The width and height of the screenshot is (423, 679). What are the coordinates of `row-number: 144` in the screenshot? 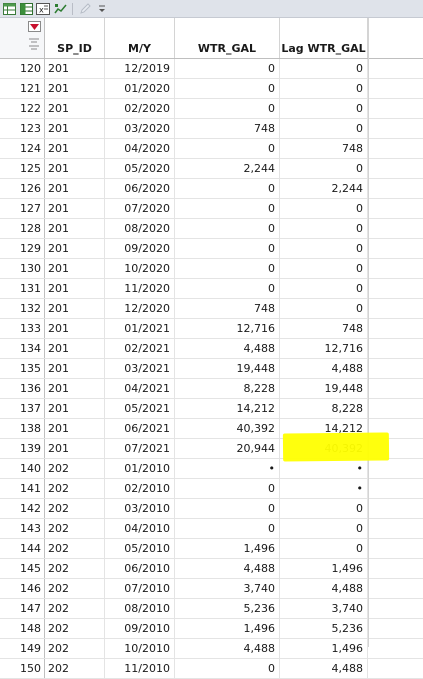 It's located at (22, 548).